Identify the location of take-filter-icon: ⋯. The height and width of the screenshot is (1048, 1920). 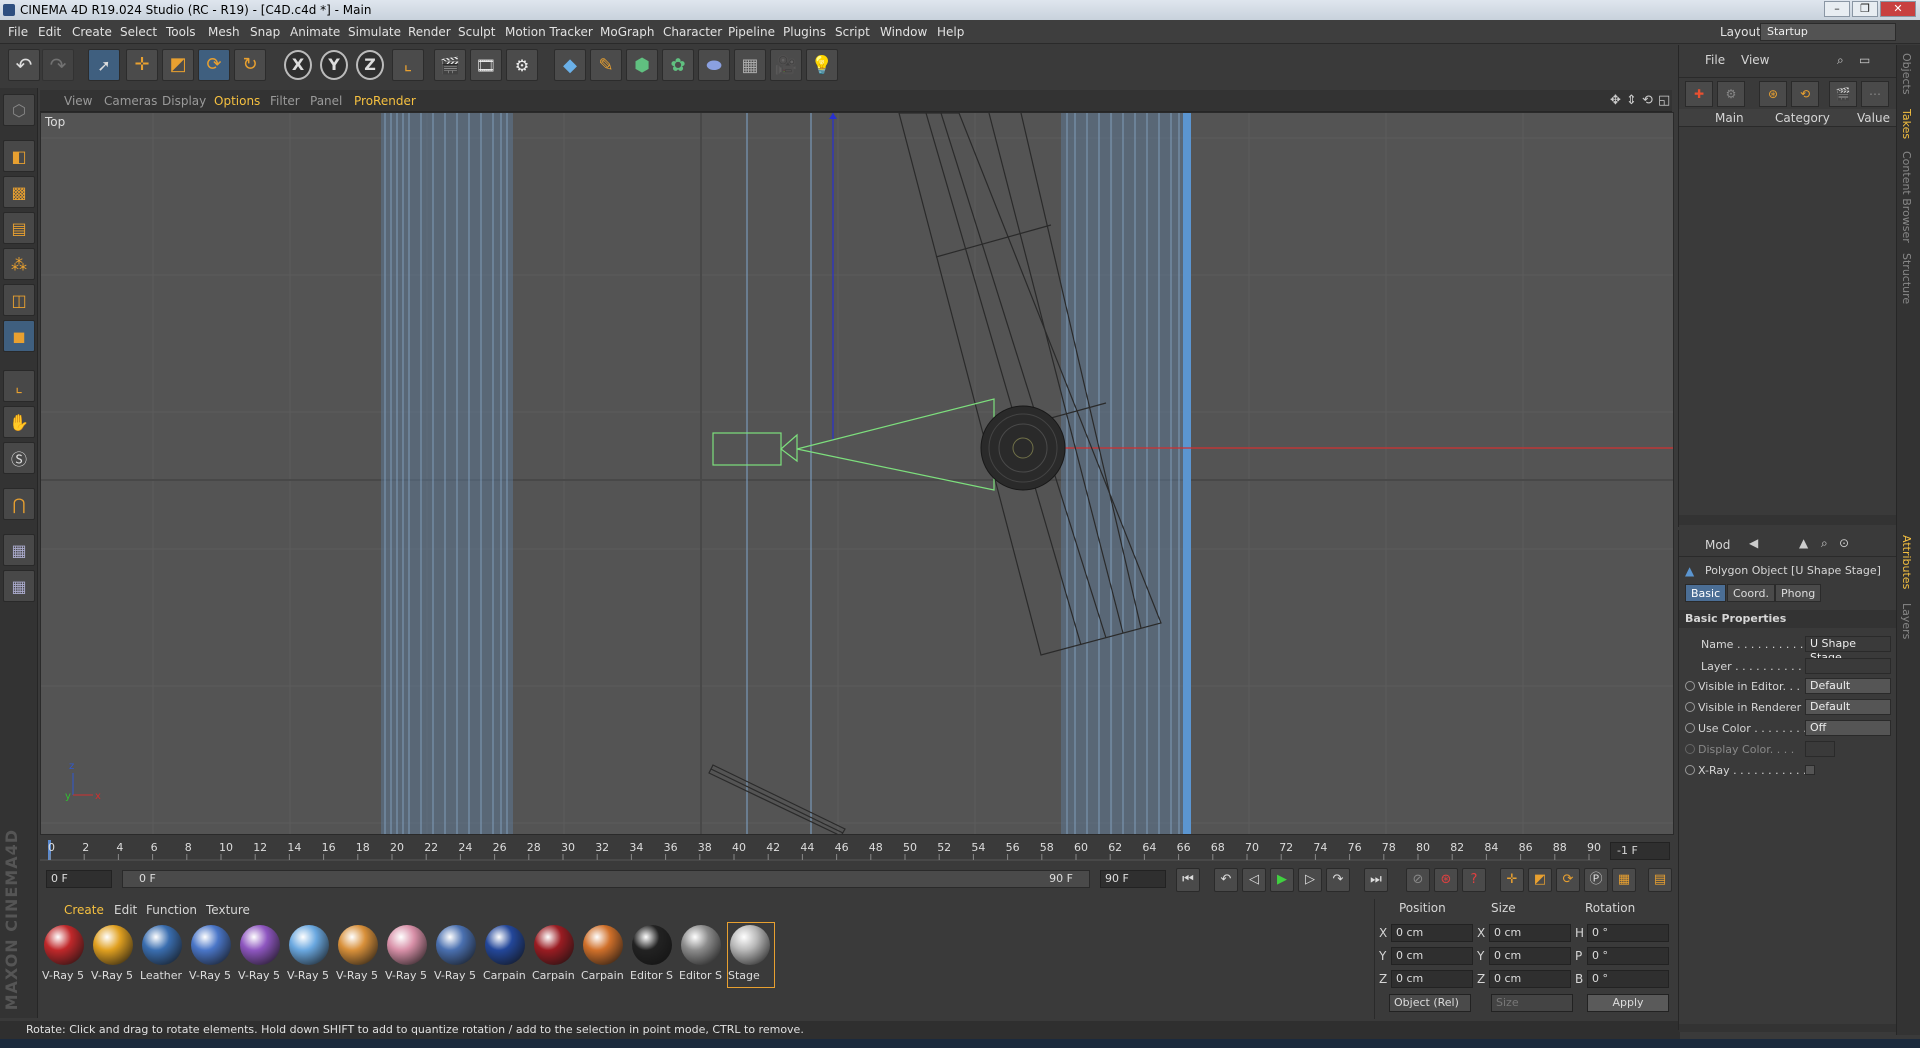
(1875, 94).